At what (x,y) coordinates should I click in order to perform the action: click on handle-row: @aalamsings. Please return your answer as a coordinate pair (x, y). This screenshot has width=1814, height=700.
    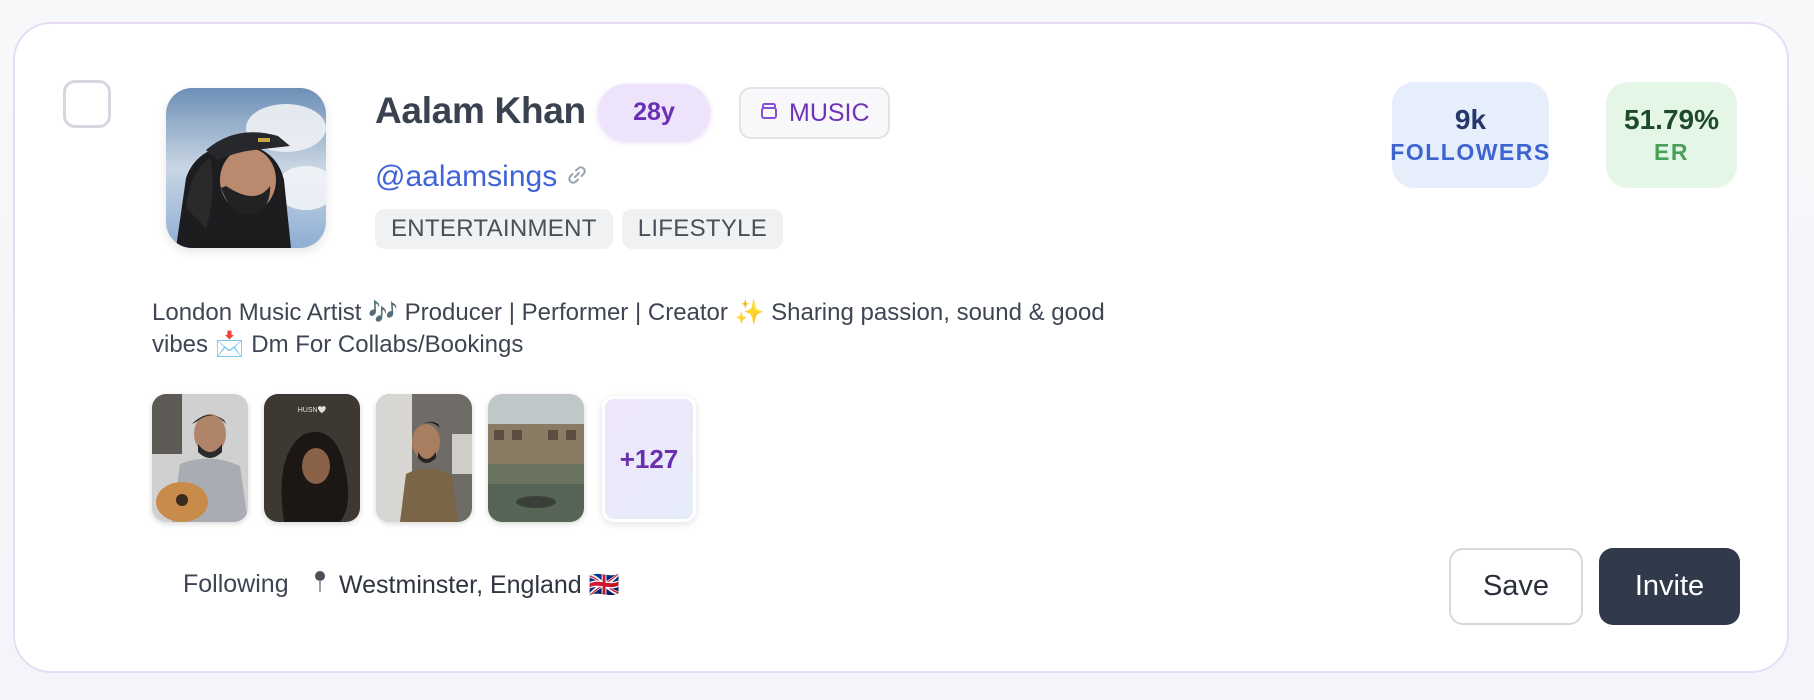
    Looking at the image, I should click on (481, 177).